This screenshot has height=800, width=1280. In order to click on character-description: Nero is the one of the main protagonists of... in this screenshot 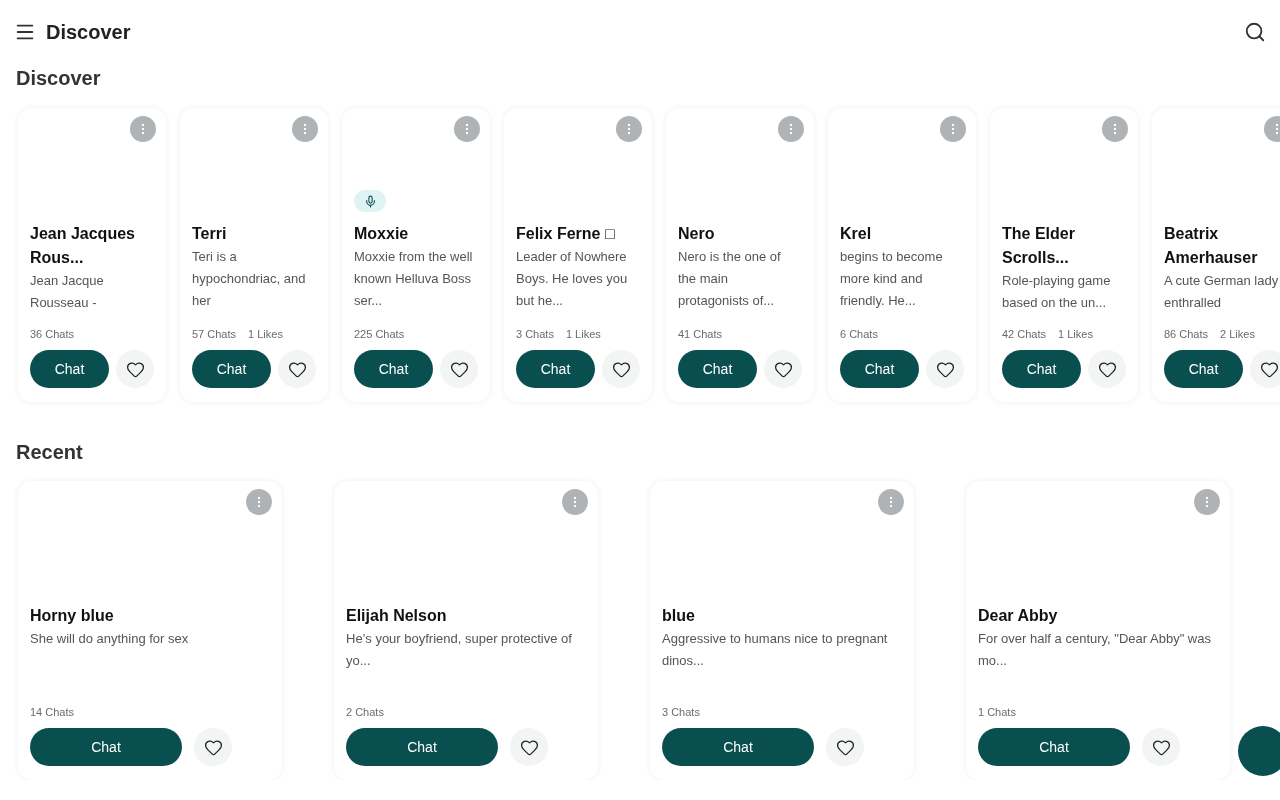, I will do `click(730, 279)`.